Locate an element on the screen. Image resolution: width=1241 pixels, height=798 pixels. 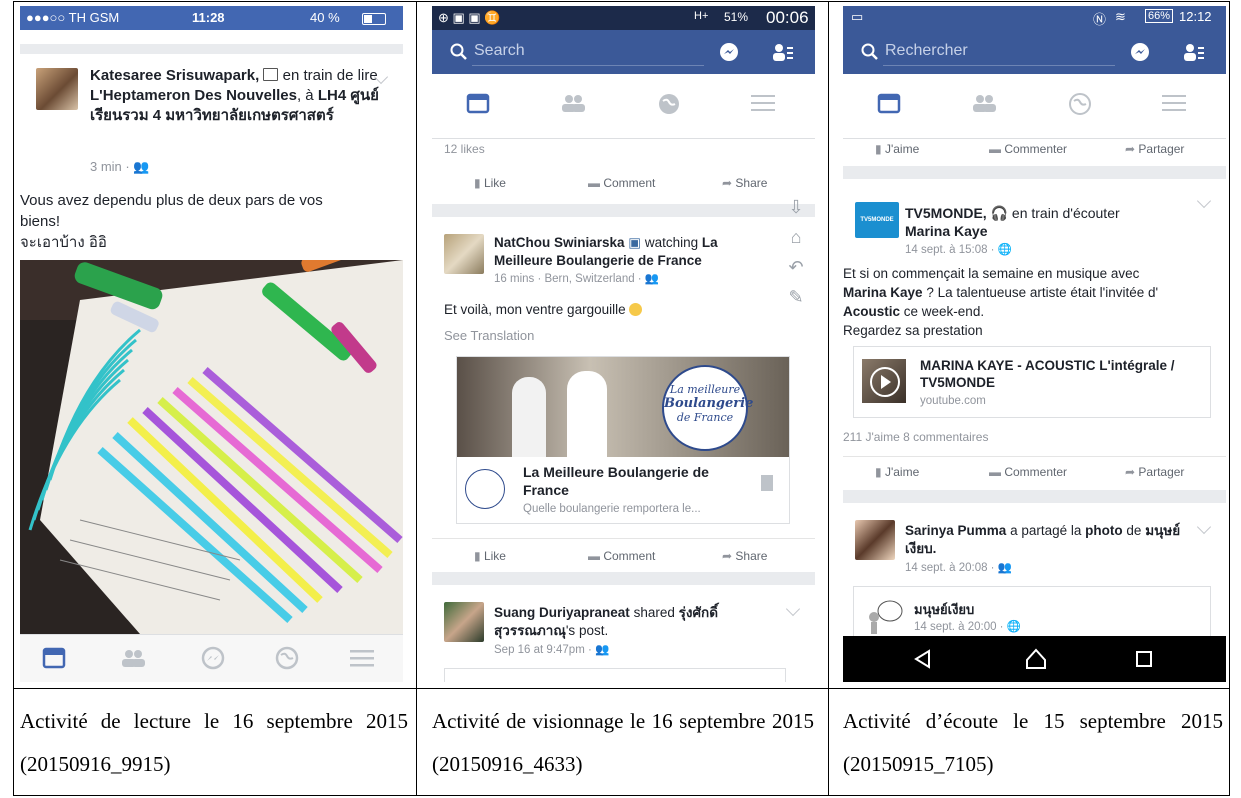
post-actions: ▮ J'aime ▬ Commenter ➦ Partager is located at coordinates (1034, 150).